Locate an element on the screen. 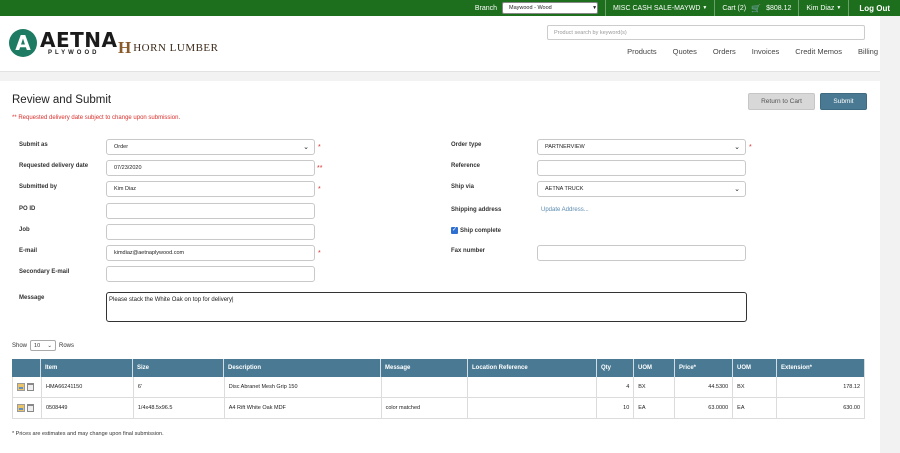 This screenshot has width=900, height=453. cell-extension: 630.00 is located at coordinates (821, 408).